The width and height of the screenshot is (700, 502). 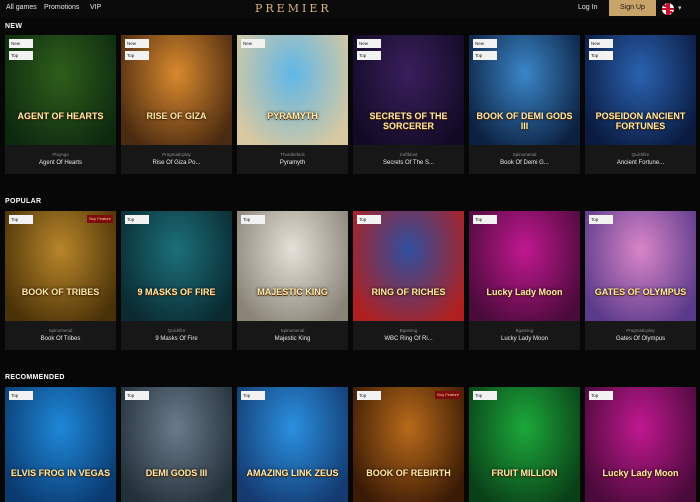 What do you see at coordinates (640, 292) in the screenshot?
I see `game-art-title: GATES OF OLYMPUS` at bounding box center [640, 292].